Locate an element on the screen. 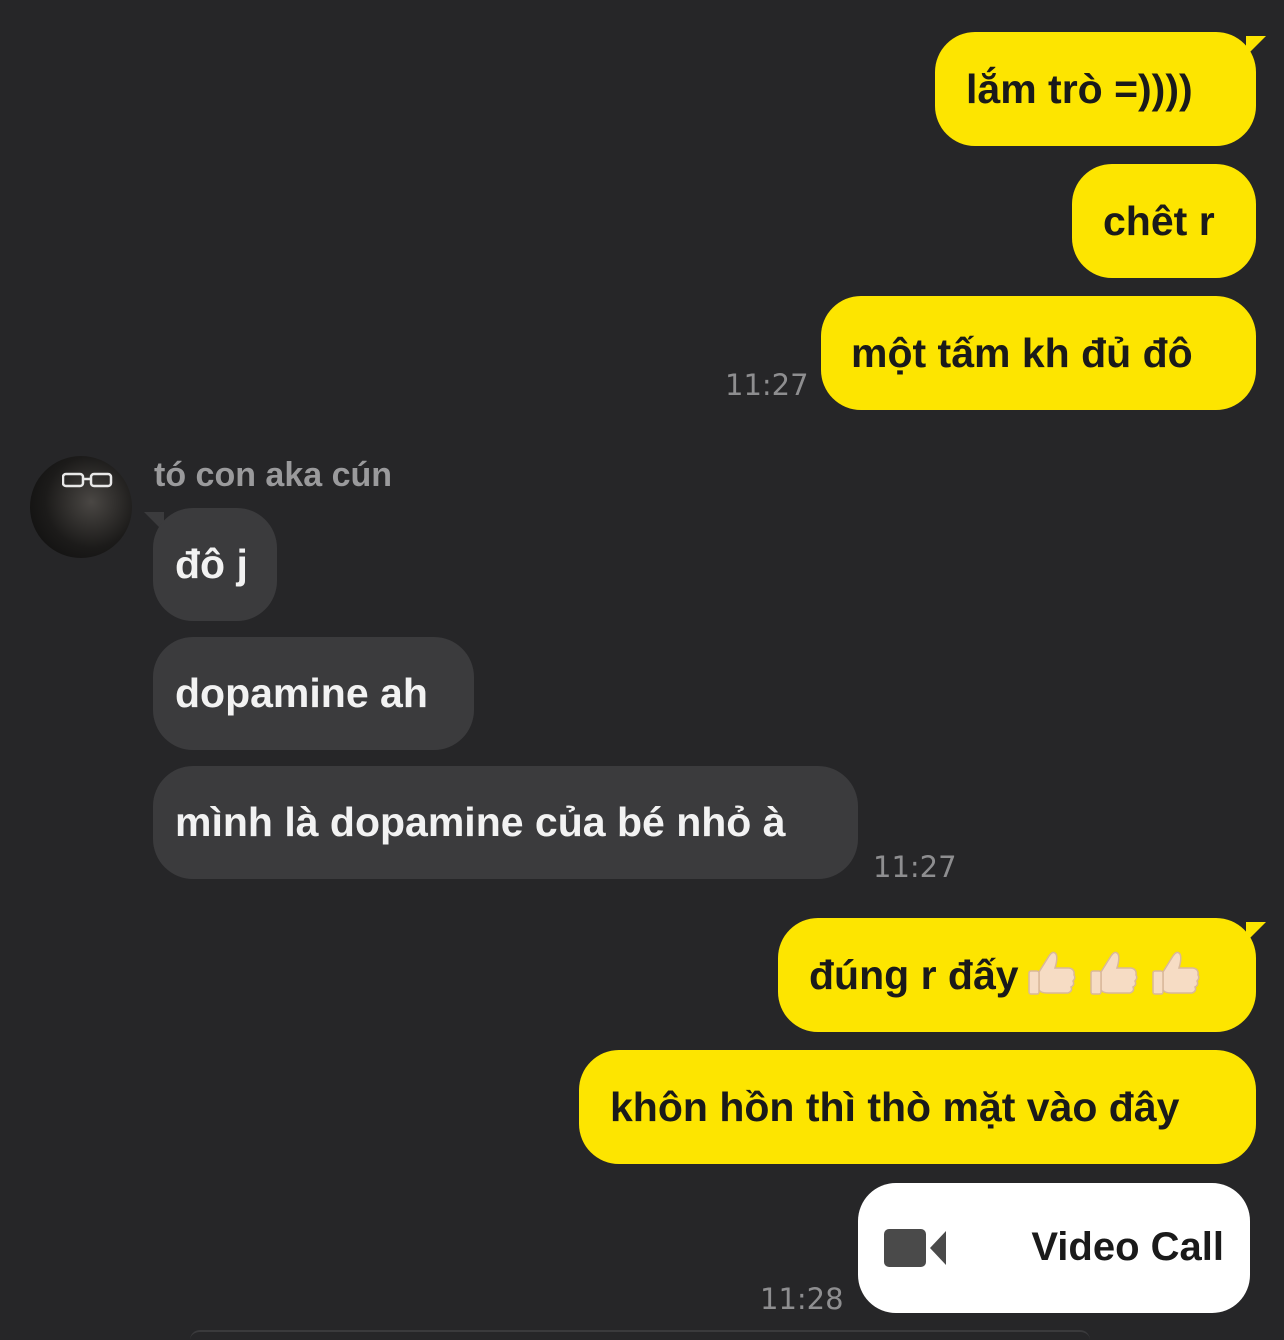 The height and width of the screenshot is (1340, 1284). message-text: mình là dopamine của bé nhỏ à is located at coordinates (480, 822).